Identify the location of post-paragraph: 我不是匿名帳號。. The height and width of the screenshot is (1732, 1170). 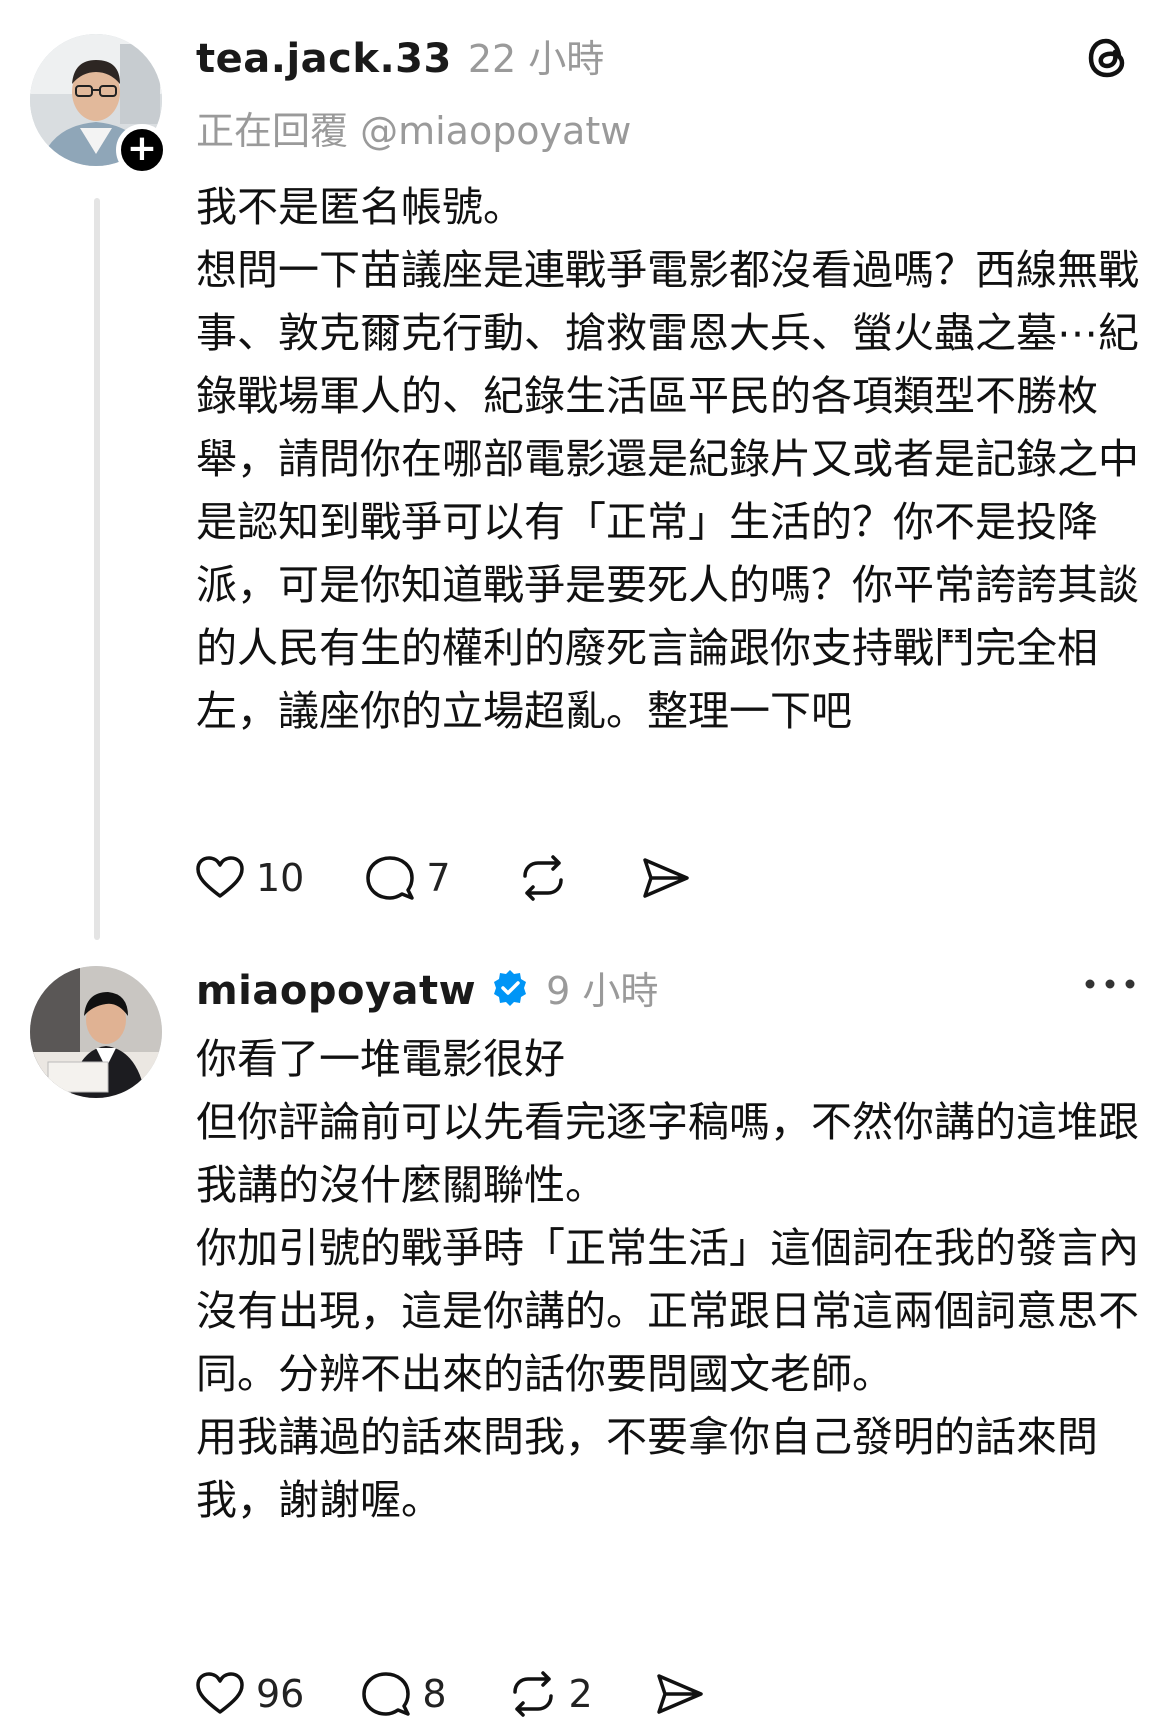
(360, 207).